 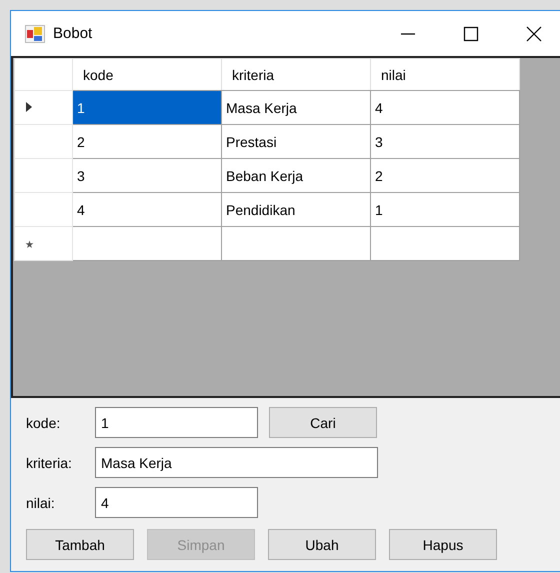 I want to click on table-cell: Beban Kerja, so click(x=296, y=175).